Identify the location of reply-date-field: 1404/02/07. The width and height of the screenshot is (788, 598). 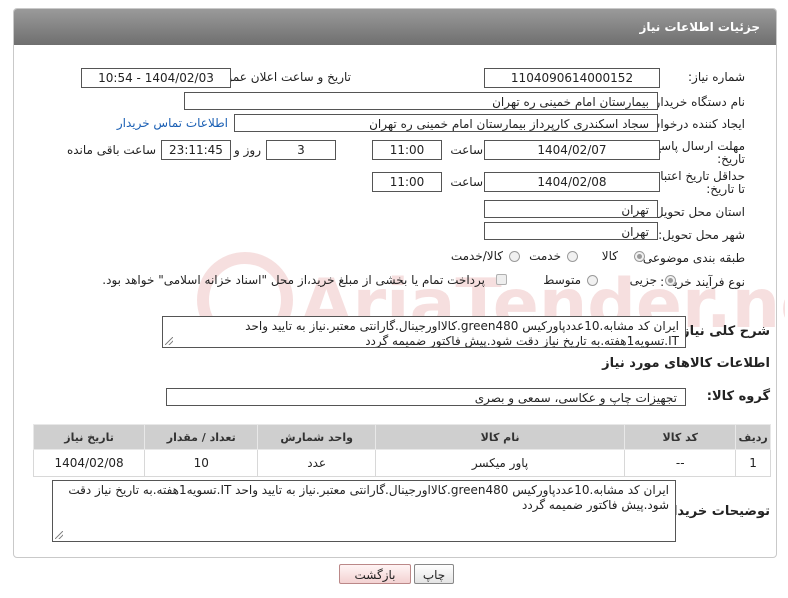
(572, 150).